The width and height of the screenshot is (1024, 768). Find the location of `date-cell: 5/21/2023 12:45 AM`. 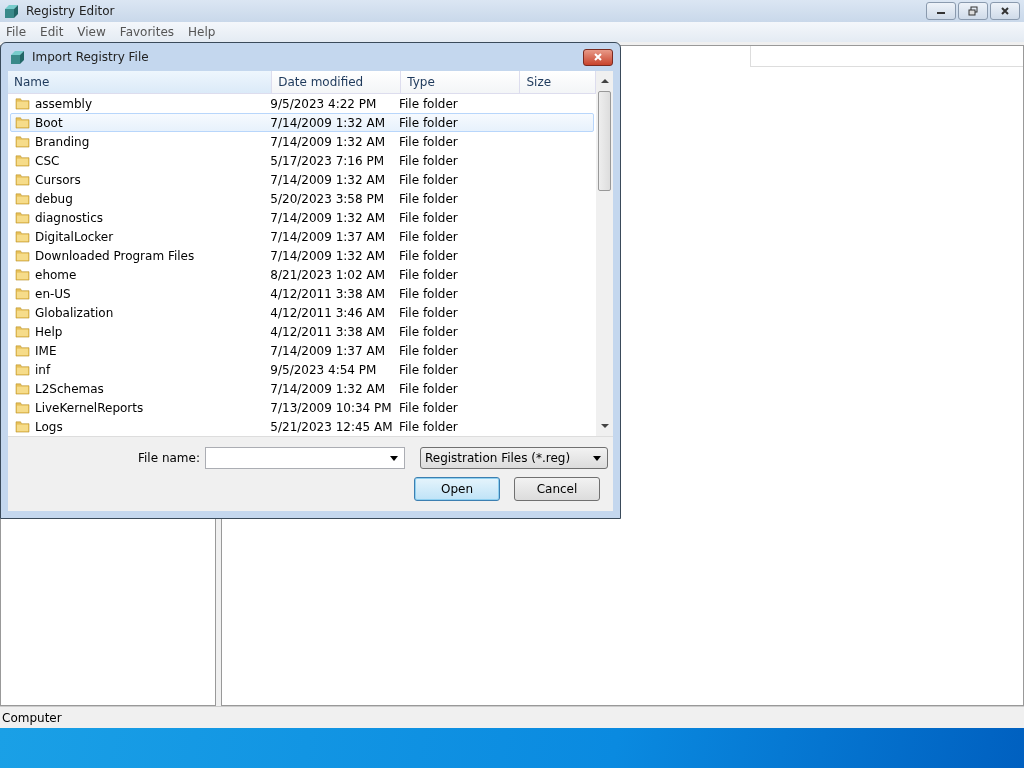

date-cell: 5/21/2023 12:45 AM is located at coordinates (331, 426).